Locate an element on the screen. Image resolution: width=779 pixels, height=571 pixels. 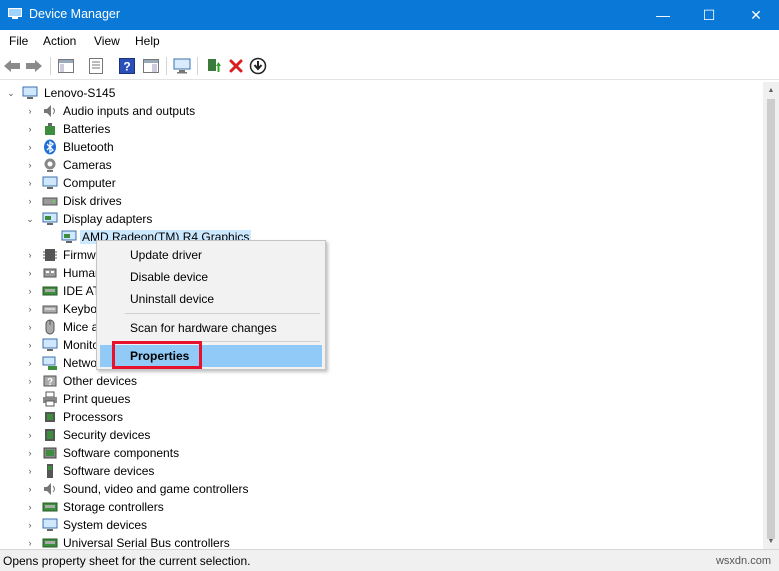
tree-category-label: Processors is located at coordinates (93, 417).